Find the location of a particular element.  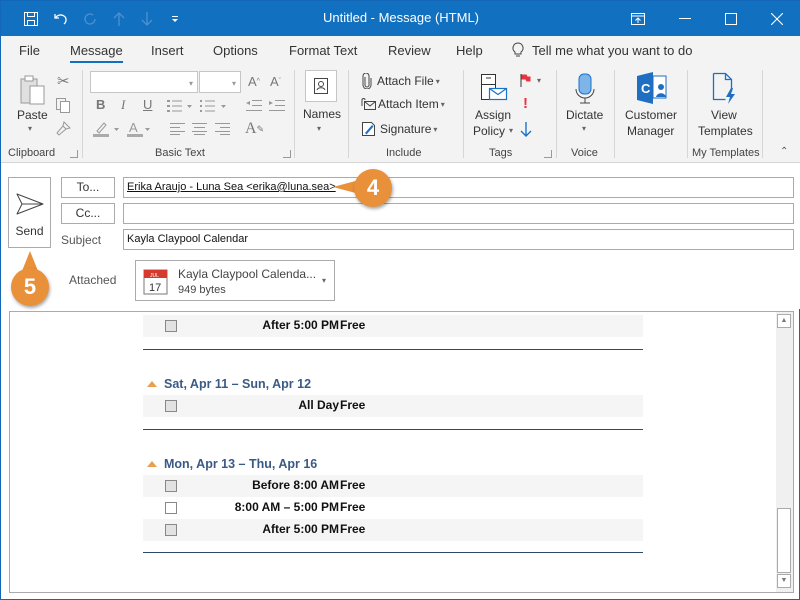

minimize-icon is located at coordinates (685, 18).